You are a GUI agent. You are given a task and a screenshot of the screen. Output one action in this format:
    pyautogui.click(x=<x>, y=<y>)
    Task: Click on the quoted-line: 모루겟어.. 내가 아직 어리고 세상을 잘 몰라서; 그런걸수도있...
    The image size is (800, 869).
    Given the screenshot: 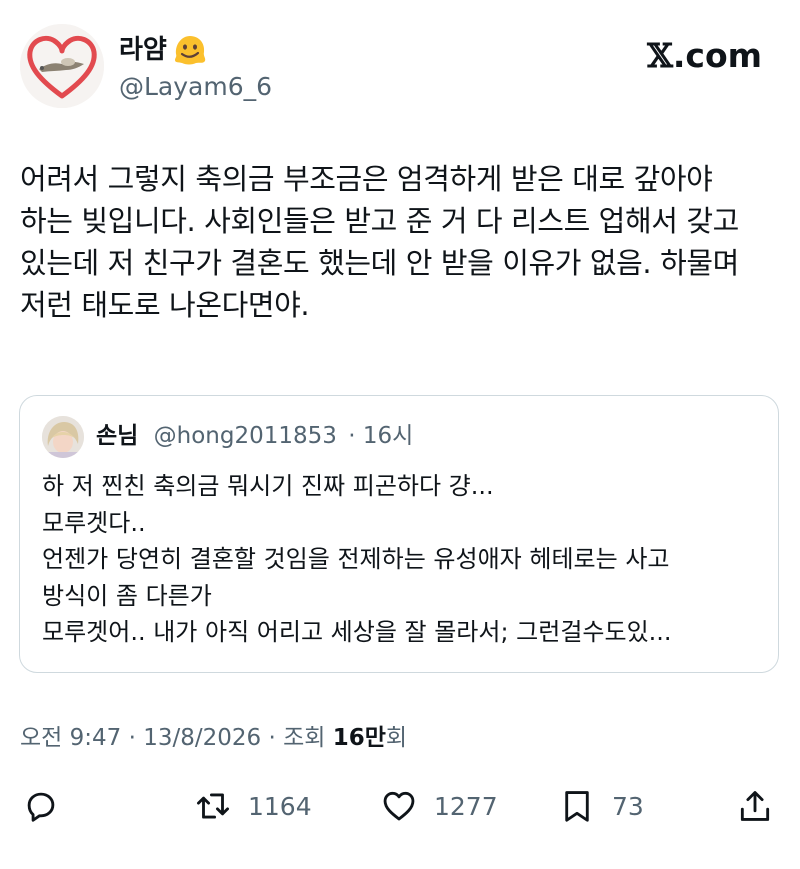 What is the action you would take?
    pyautogui.click(x=357, y=632)
    